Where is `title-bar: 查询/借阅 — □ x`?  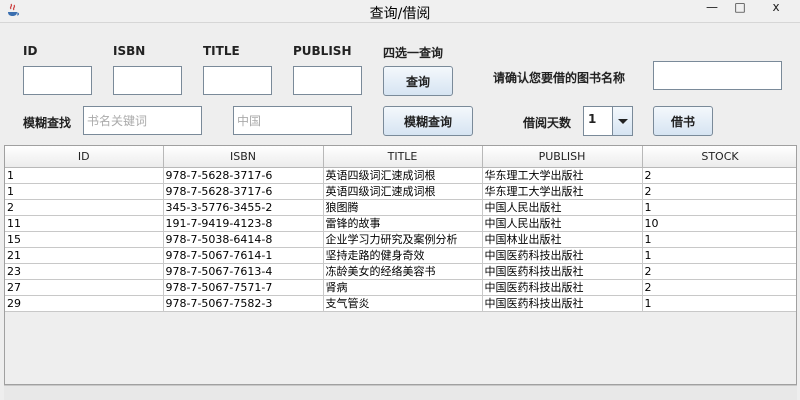
title-bar: 查询/借阅 — □ x is located at coordinates (400, 11).